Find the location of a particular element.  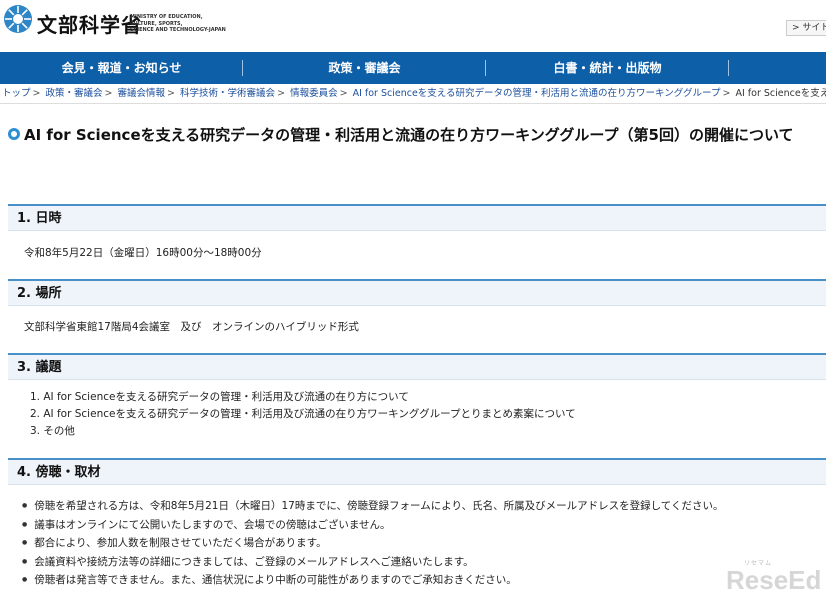

sitemap-button: > サイトマ is located at coordinates (806, 28).